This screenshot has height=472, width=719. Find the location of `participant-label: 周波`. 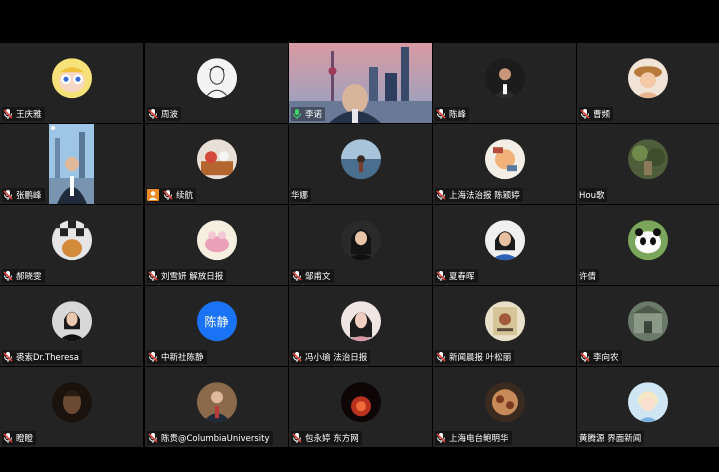

participant-label: 周波 is located at coordinates (164, 114).